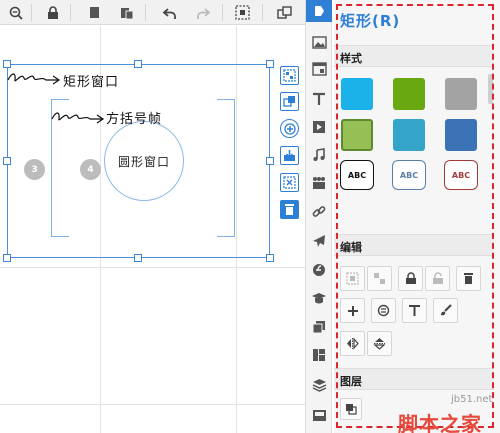  What do you see at coordinates (127, 12) in the screenshot?
I see `paste-icon` at bounding box center [127, 12].